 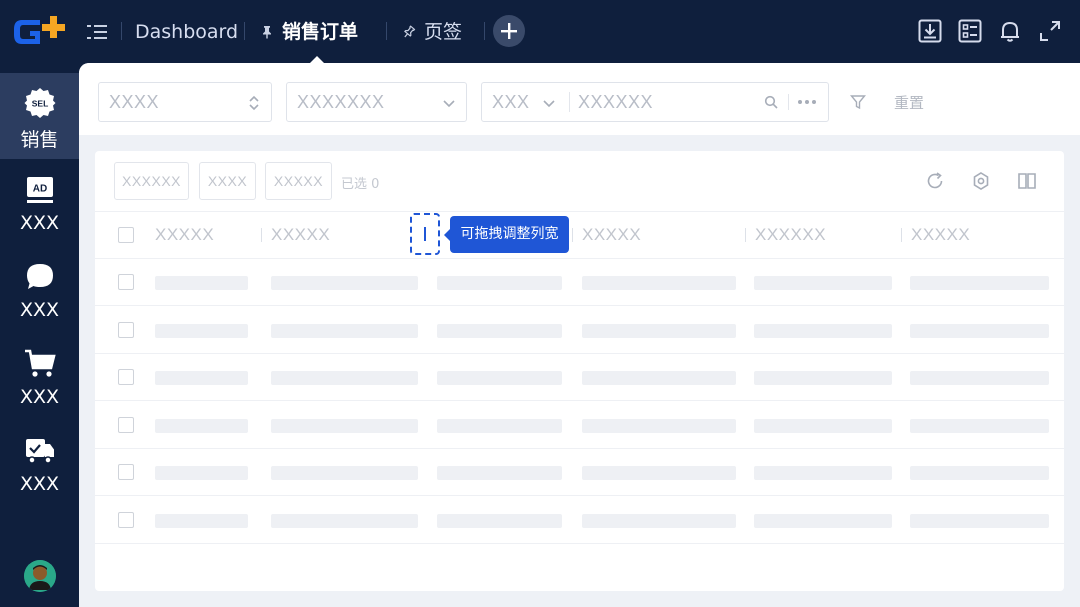 I want to click on filter-icon, so click(x=858, y=102).